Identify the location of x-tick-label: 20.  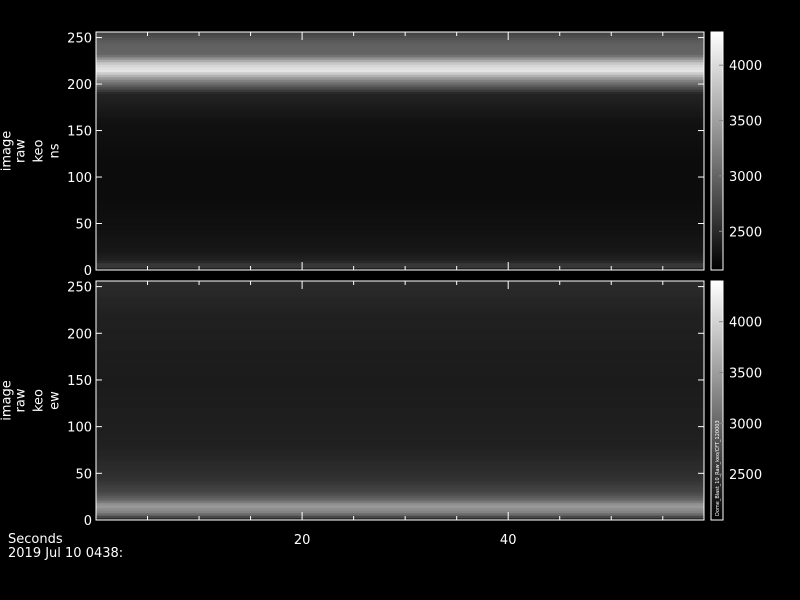
(302, 540).